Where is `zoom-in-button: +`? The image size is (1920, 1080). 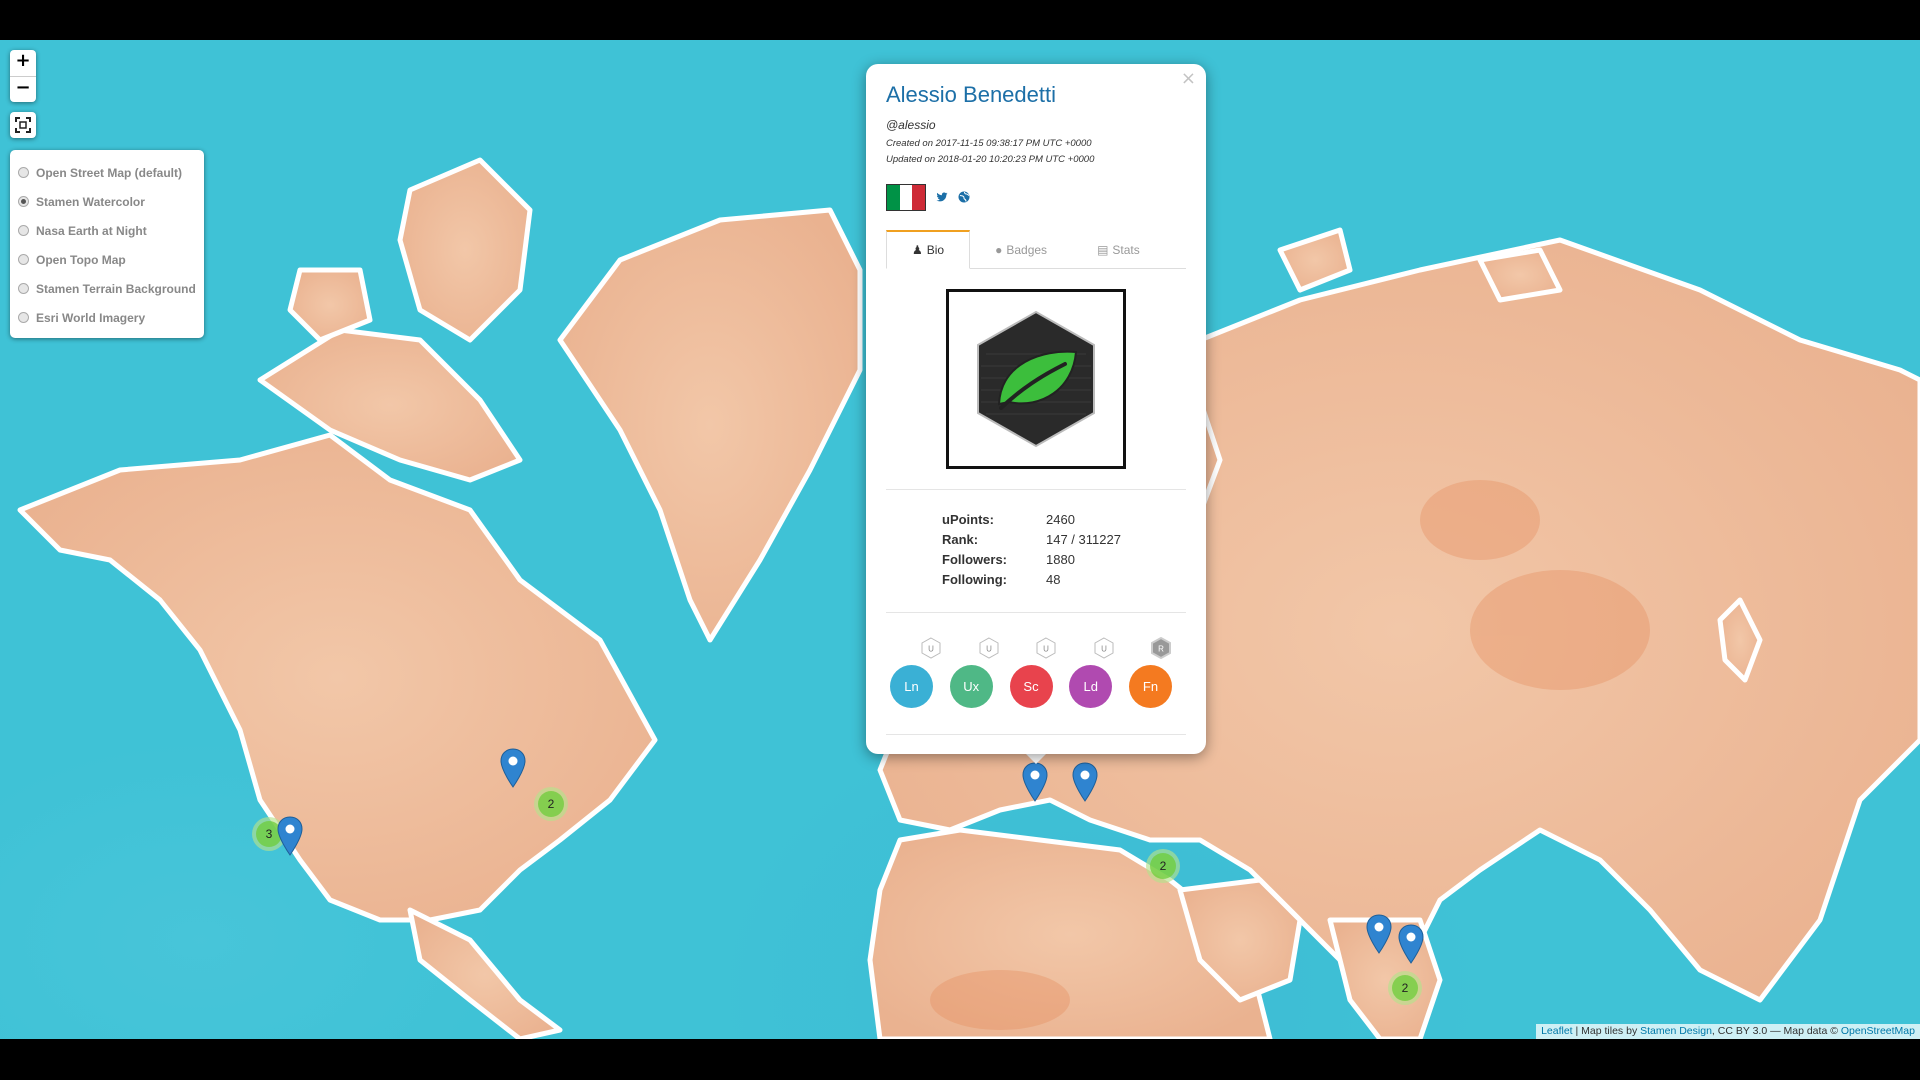
zoom-in-button: + is located at coordinates (23, 63).